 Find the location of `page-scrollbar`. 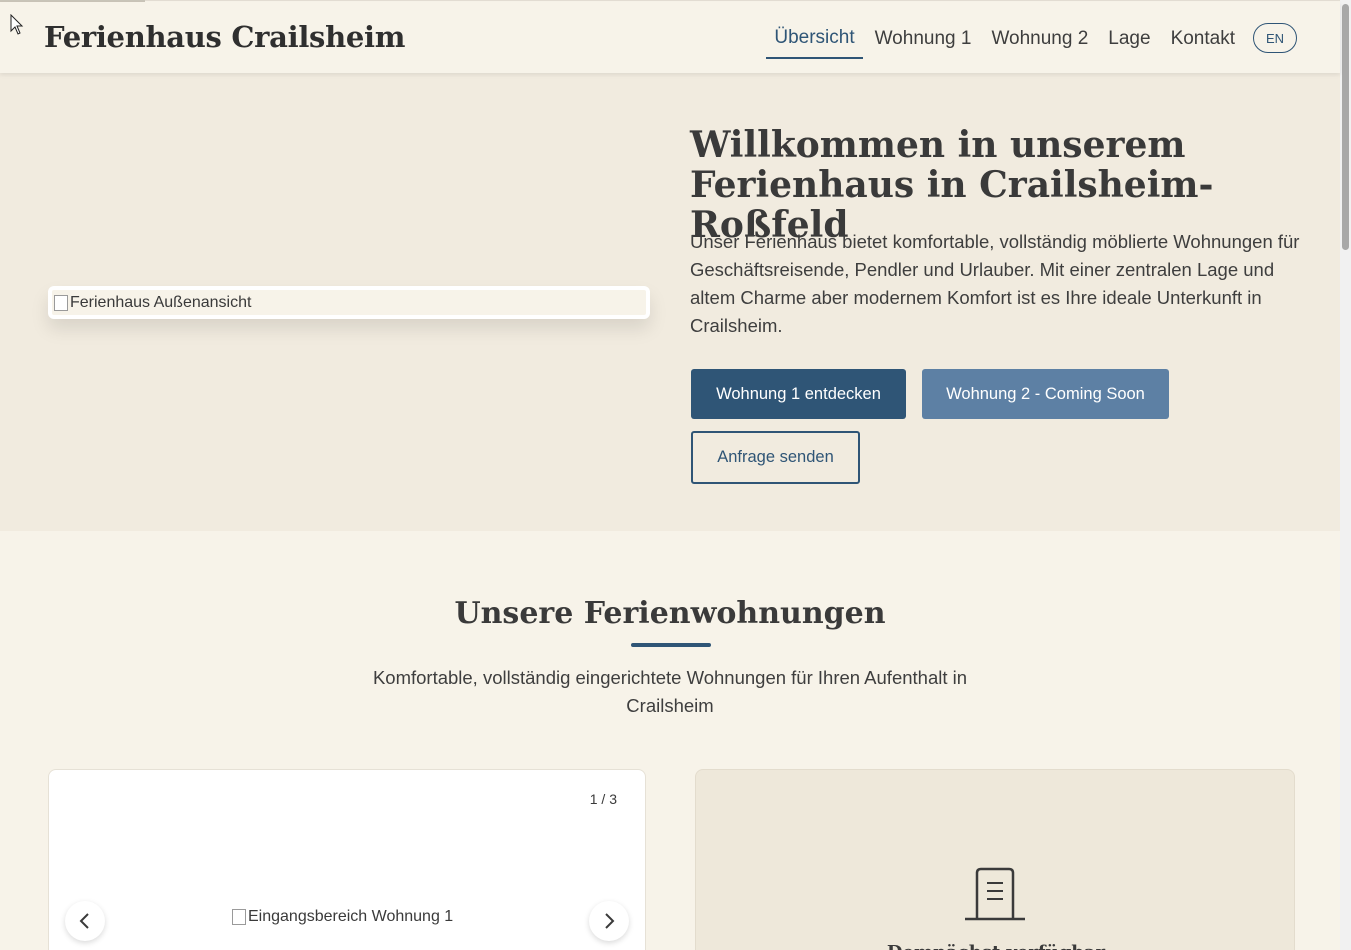

page-scrollbar is located at coordinates (1345, 475).